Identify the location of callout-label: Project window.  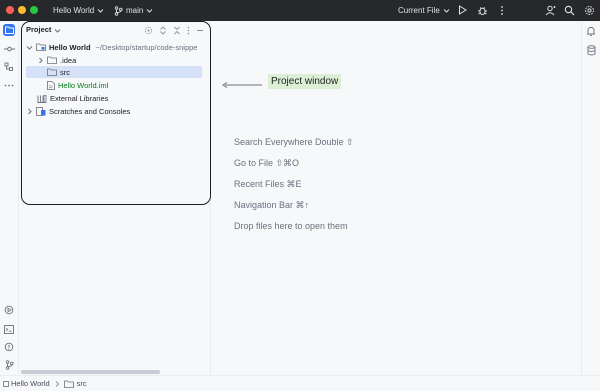
(305, 81).